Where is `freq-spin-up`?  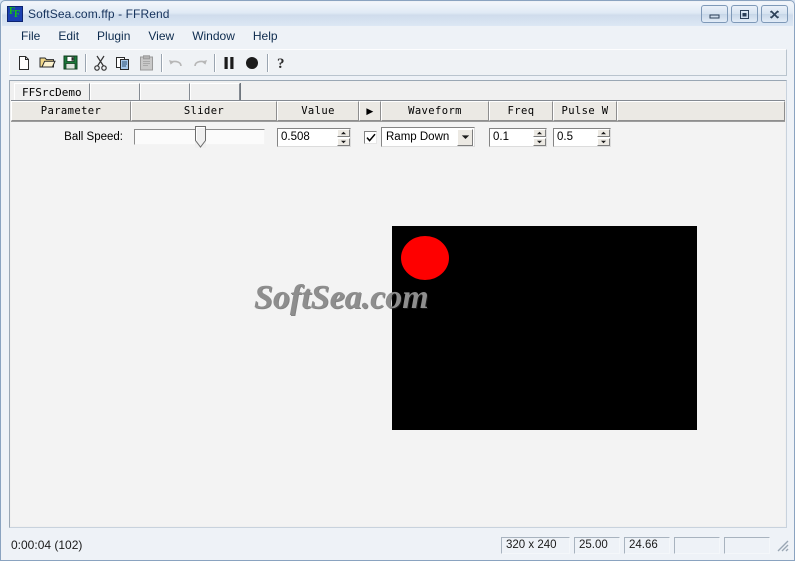
freq-spin-up is located at coordinates (539, 132).